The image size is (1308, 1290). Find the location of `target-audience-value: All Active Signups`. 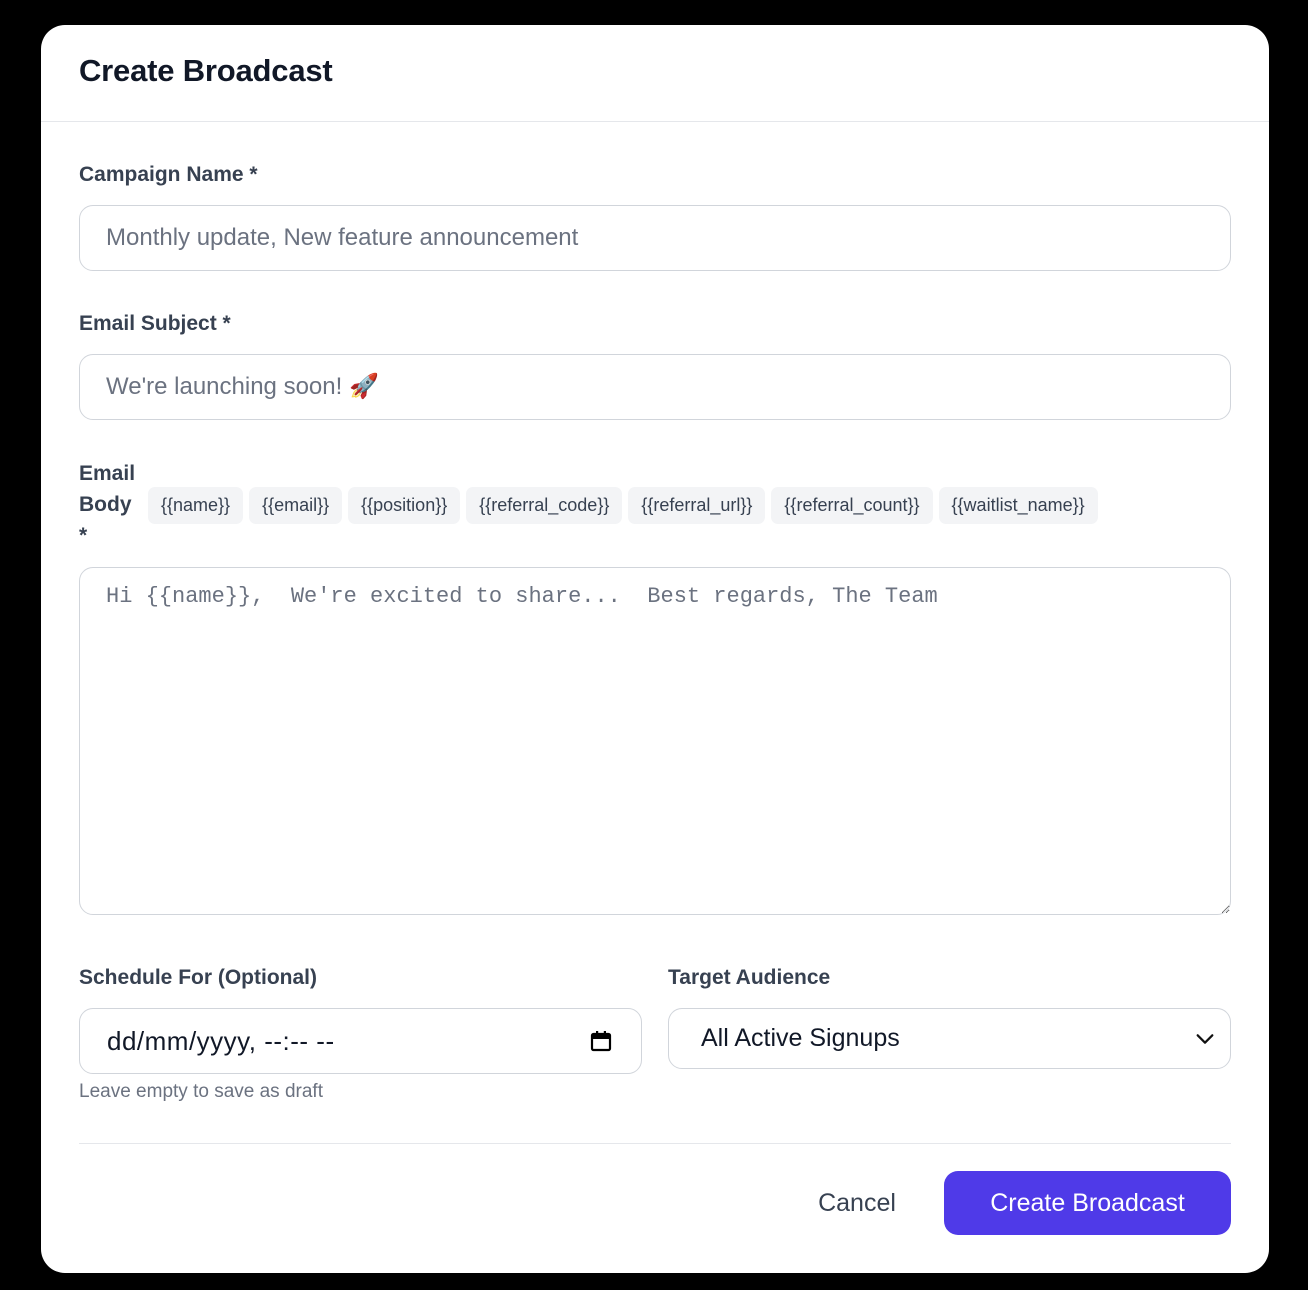

target-audience-value: All Active Signups is located at coordinates (800, 1038).